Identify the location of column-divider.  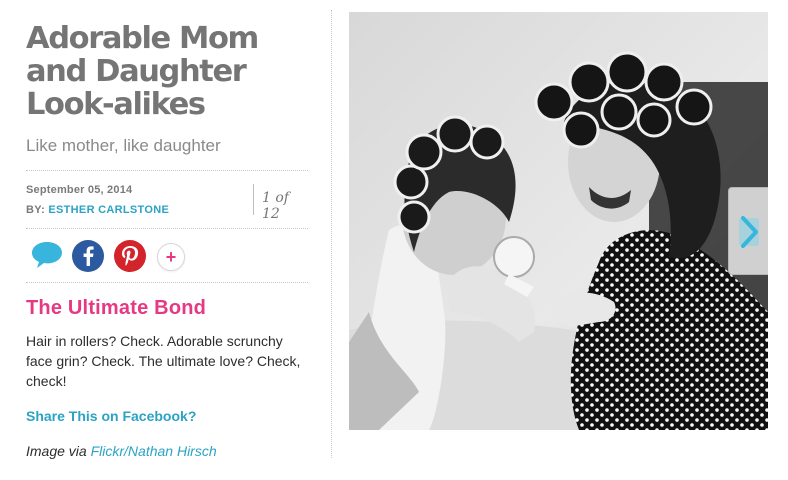
(331, 234).